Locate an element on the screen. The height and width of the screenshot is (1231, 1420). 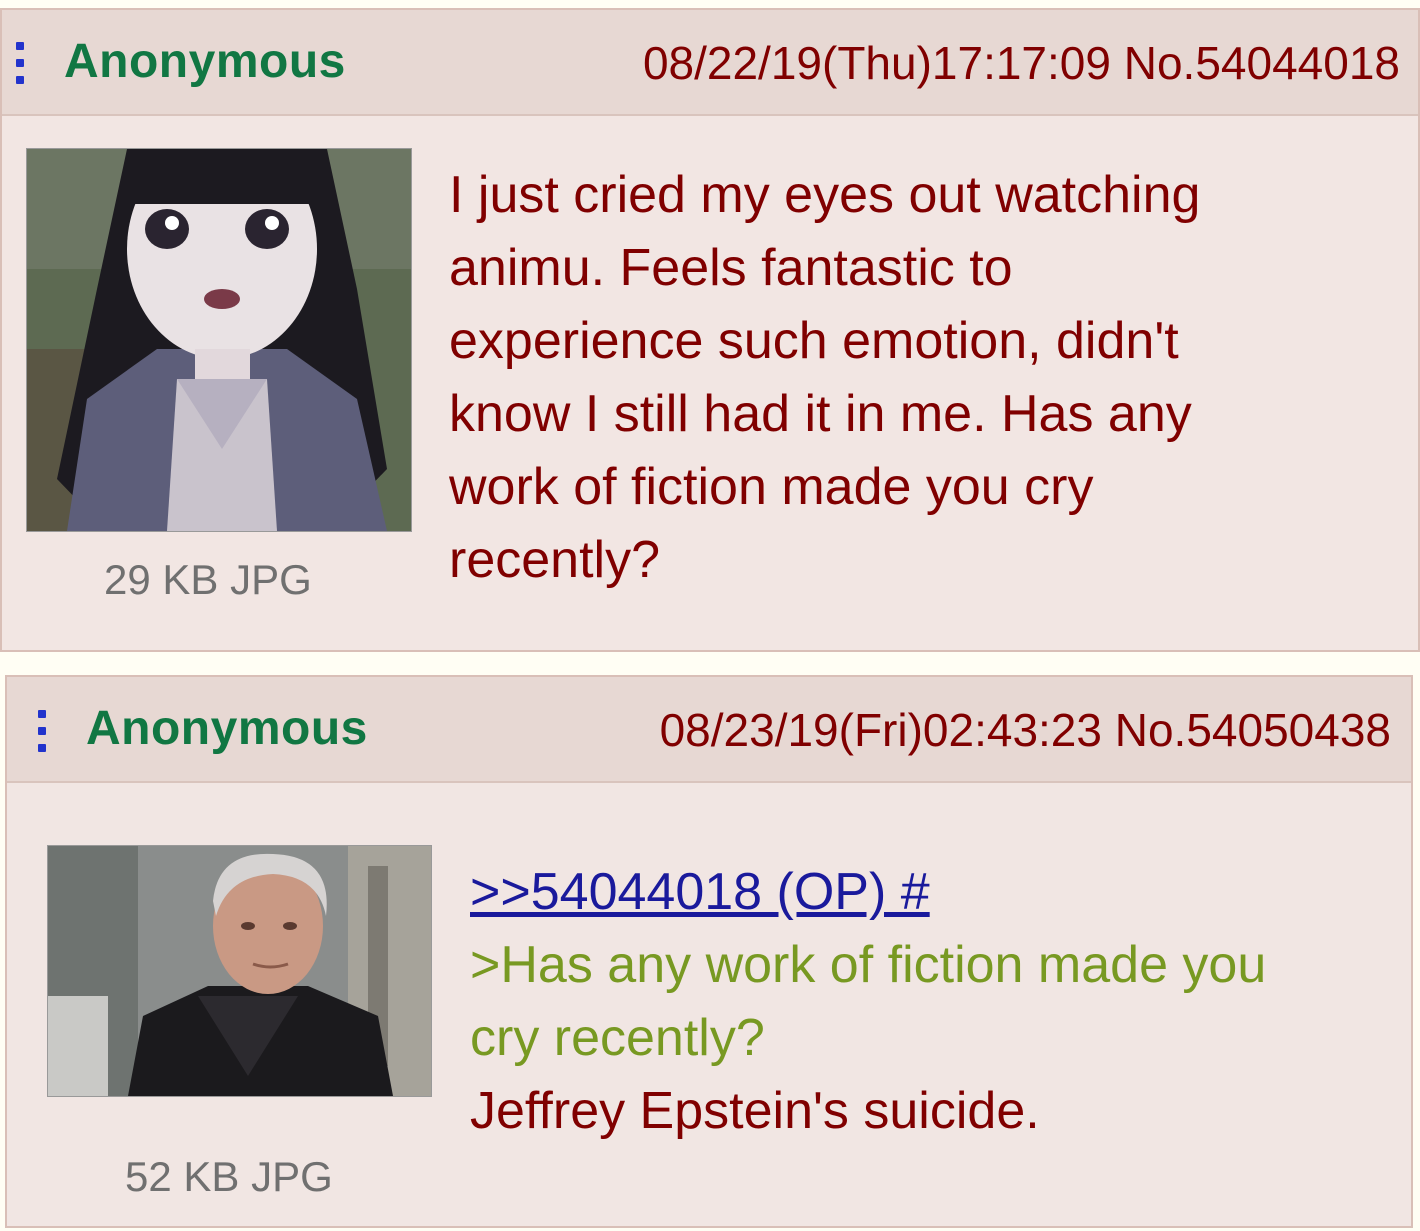
greentext-line: >Has any work of fiction made you is located at coordinates (868, 965).